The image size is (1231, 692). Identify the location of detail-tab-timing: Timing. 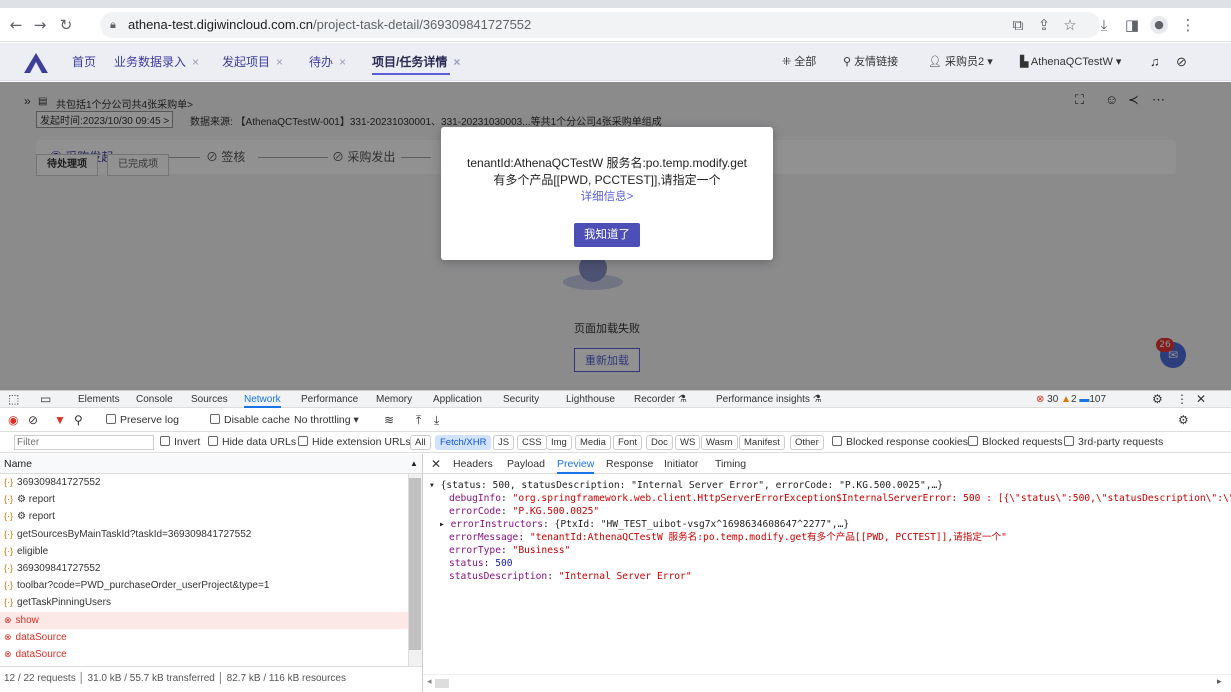
(730, 464).